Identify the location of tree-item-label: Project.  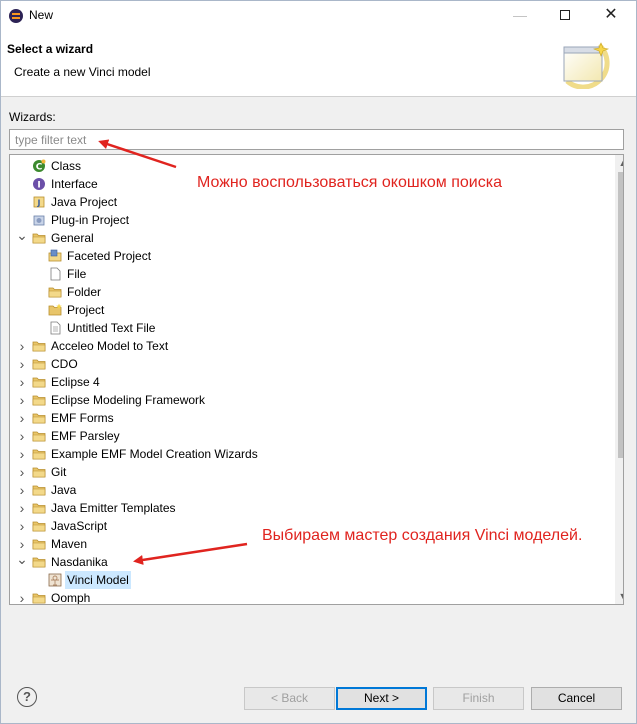
(86, 310).